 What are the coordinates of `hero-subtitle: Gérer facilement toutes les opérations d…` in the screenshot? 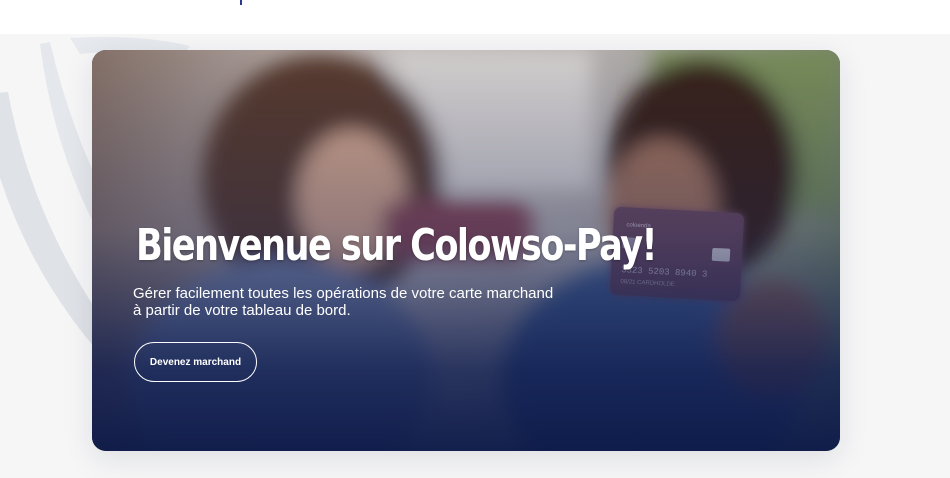 It's located at (343, 302).